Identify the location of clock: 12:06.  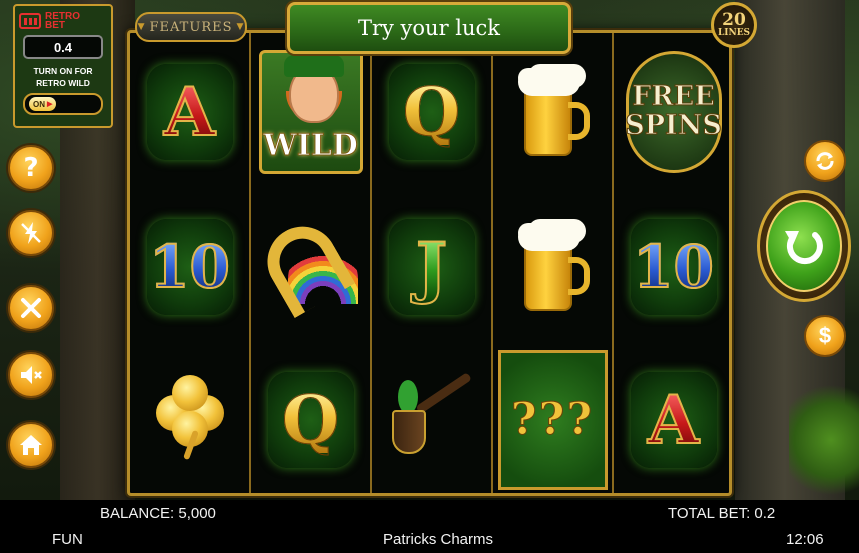
(805, 539).